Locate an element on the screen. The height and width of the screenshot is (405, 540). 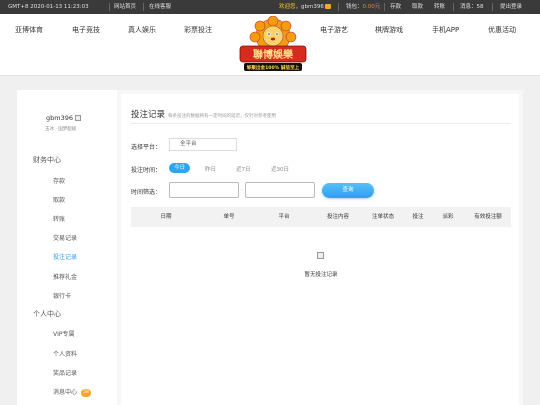
column-header: 投注 is located at coordinates (418, 217).